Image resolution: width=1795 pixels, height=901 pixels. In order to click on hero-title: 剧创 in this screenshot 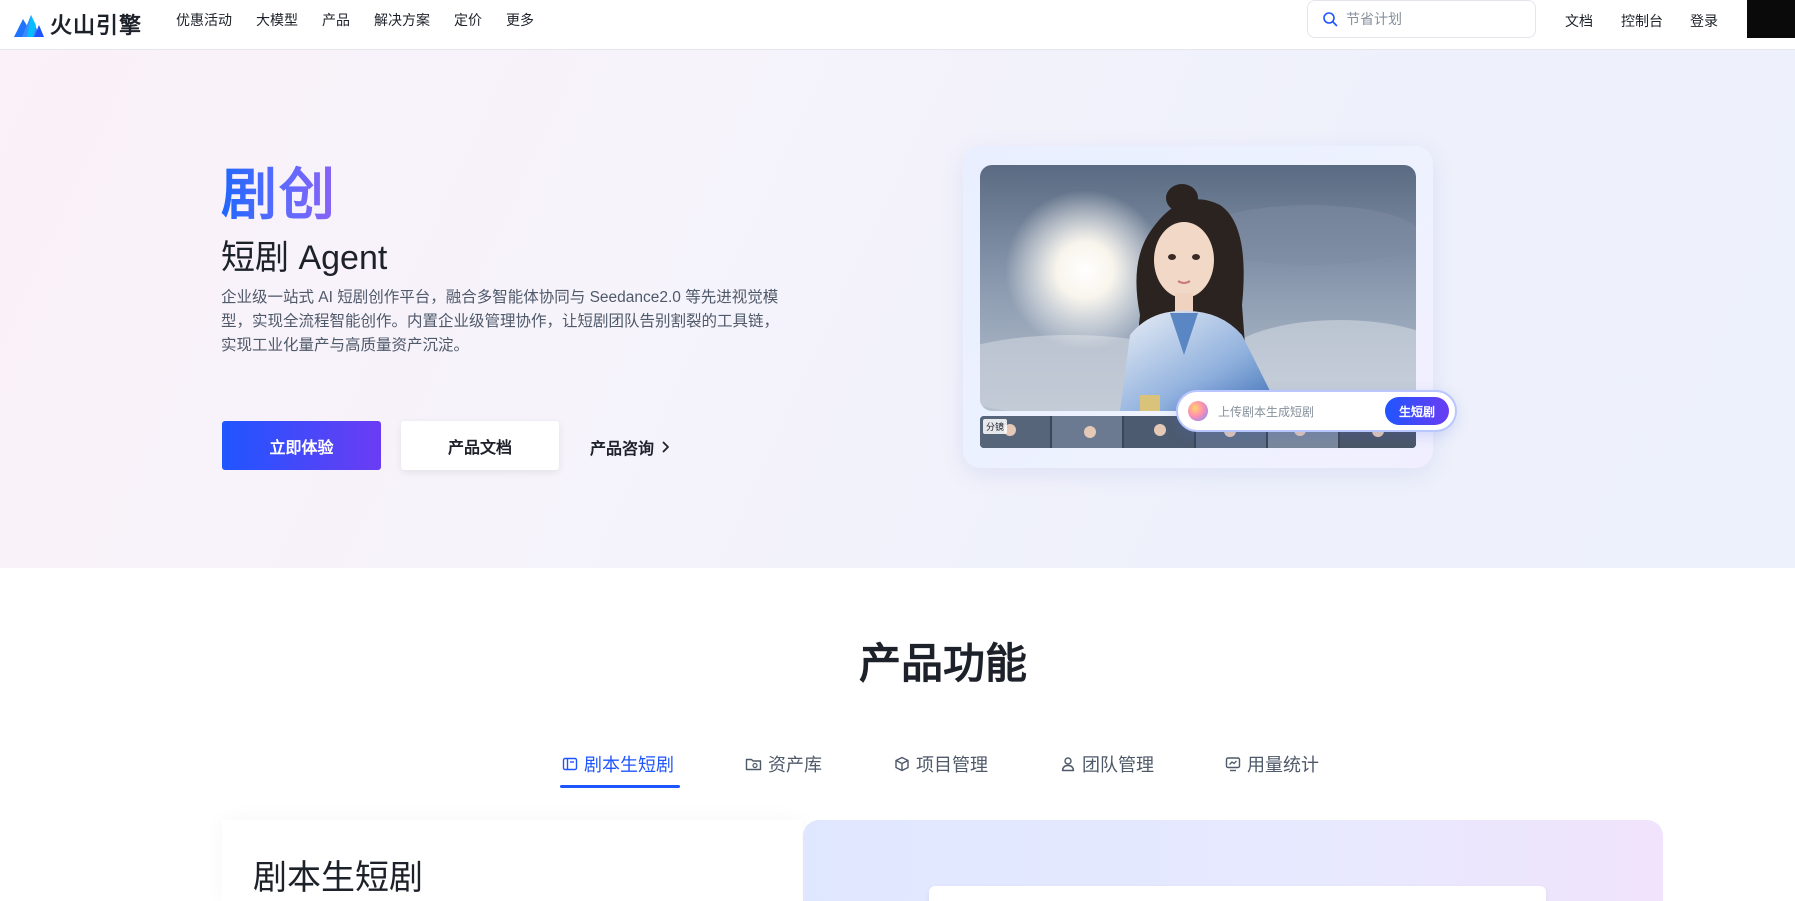, I will do `click(279, 190)`.